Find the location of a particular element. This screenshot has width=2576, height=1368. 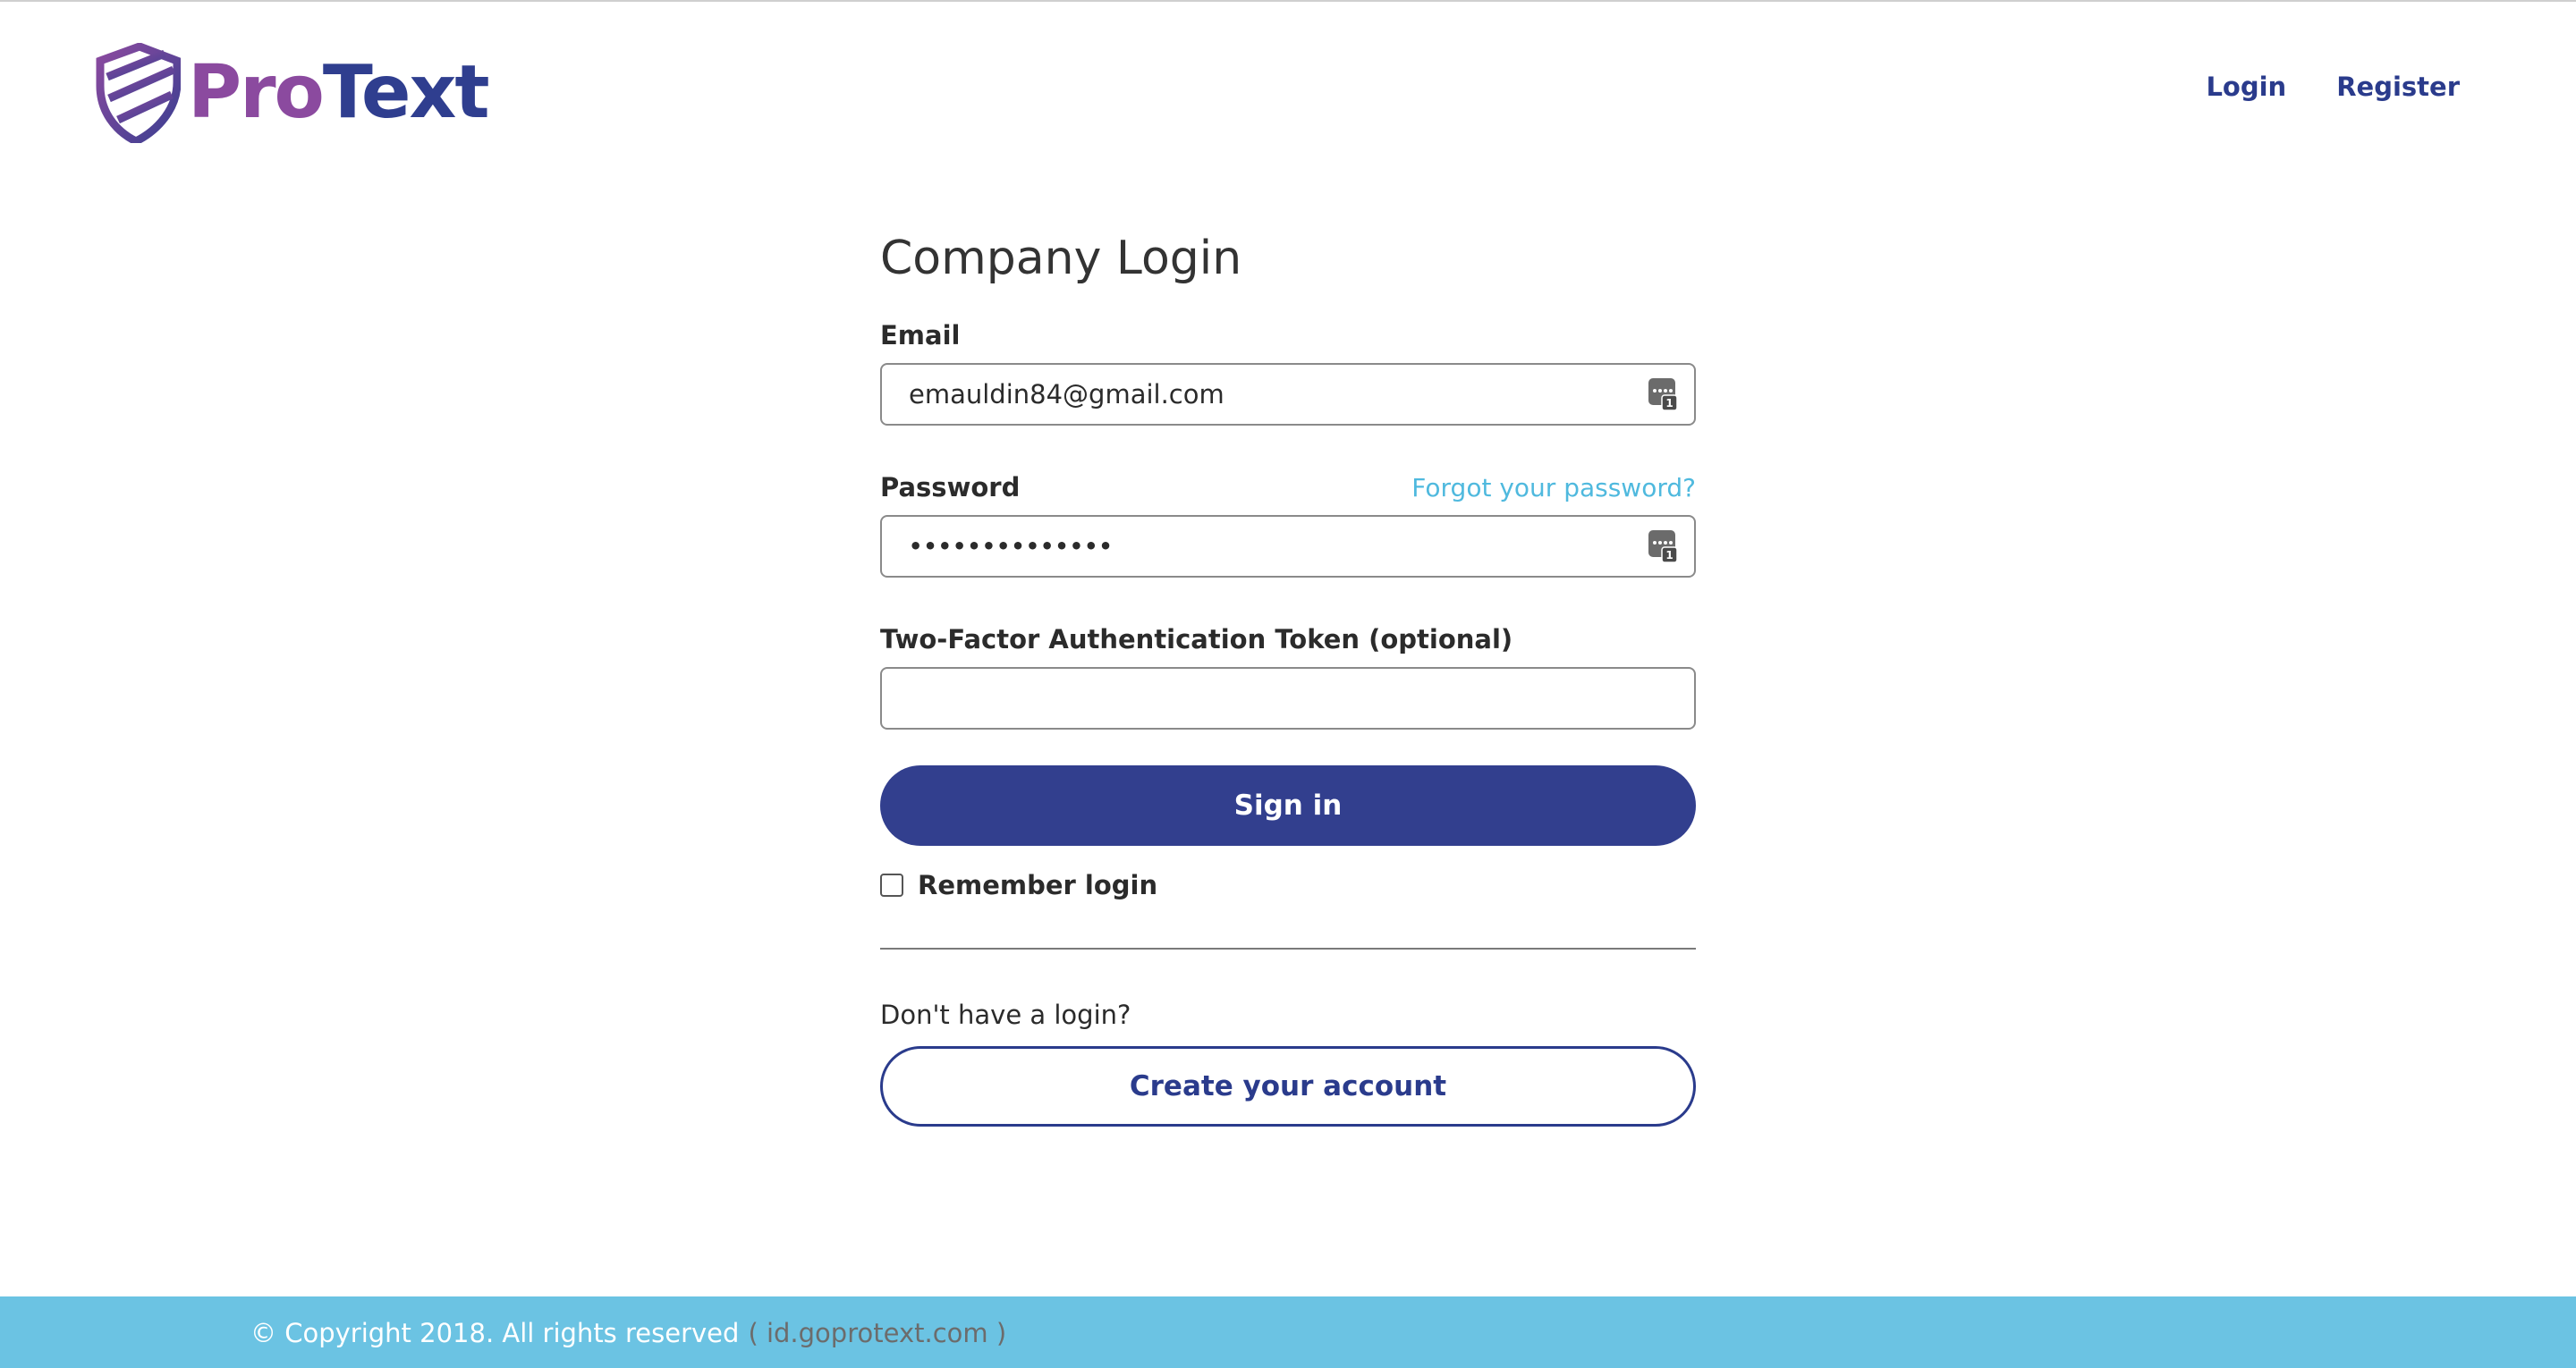

remember-login-row: Remember login is located at coordinates (1288, 885).